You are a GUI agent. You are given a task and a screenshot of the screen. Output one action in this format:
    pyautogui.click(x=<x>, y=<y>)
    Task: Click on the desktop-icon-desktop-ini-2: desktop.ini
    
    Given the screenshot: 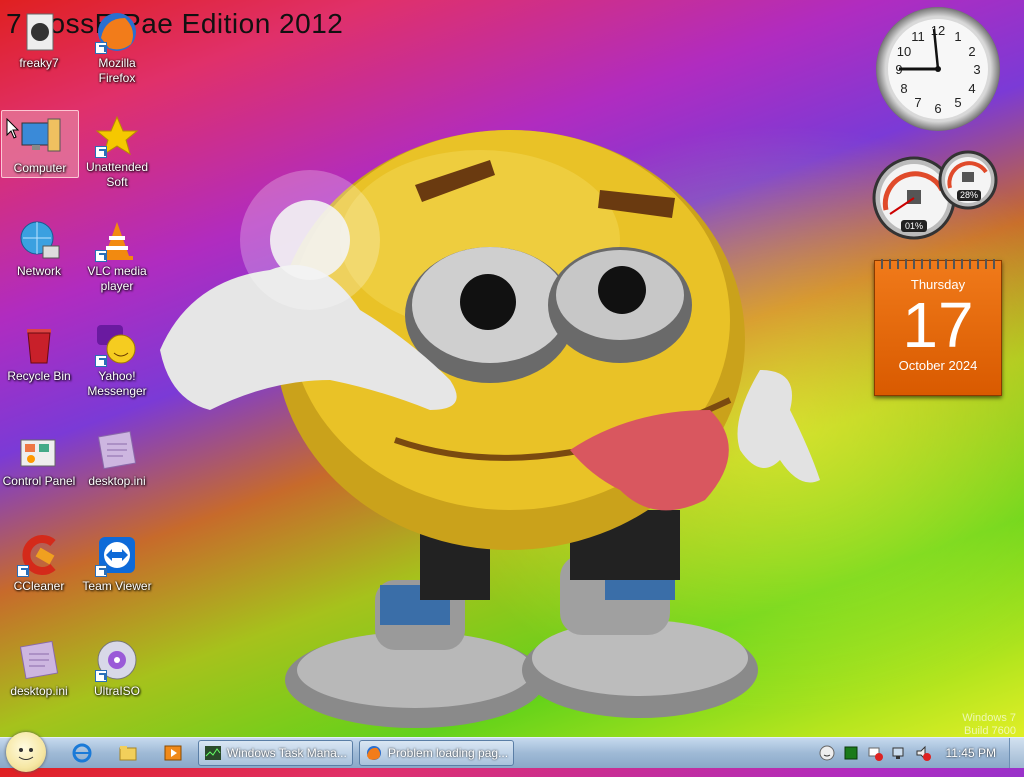 What is the action you would take?
    pyautogui.click(x=39, y=682)
    